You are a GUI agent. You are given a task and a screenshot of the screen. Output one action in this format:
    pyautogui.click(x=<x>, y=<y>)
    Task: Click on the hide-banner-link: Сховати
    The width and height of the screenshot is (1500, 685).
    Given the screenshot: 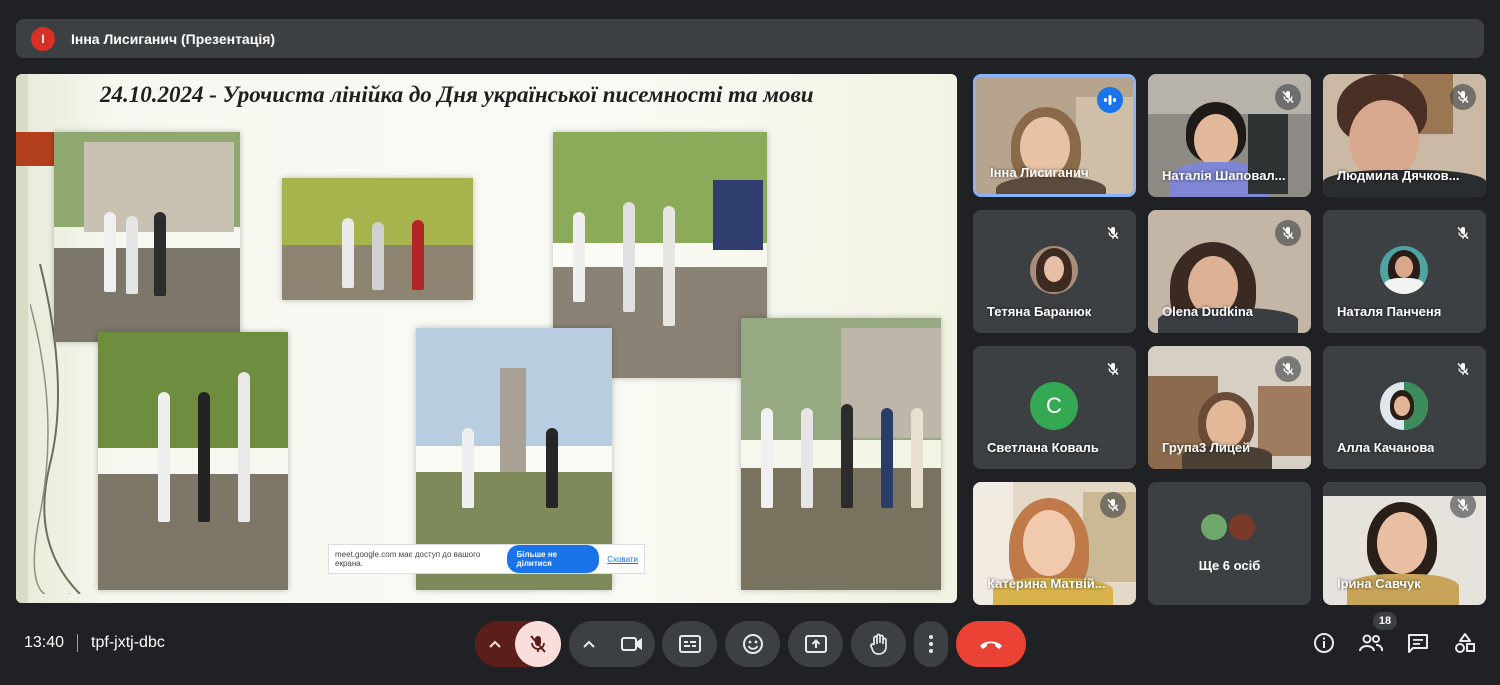 What is the action you would take?
    pyautogui.click(x=622, y=559)
    